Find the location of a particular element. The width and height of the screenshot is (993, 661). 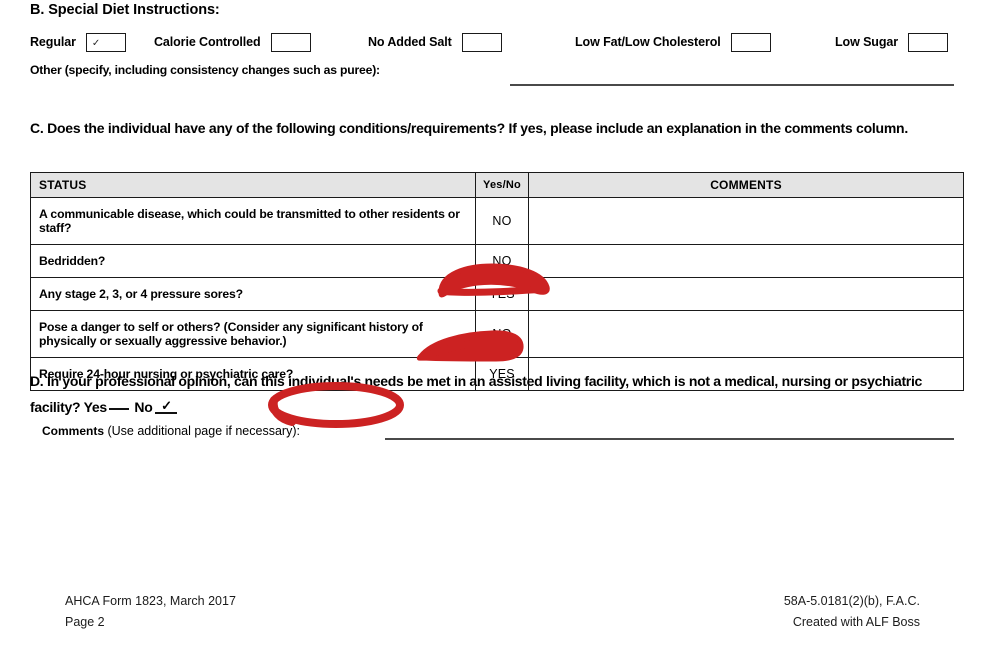

section-d-yes-blank is located at coordinates (118, 403).